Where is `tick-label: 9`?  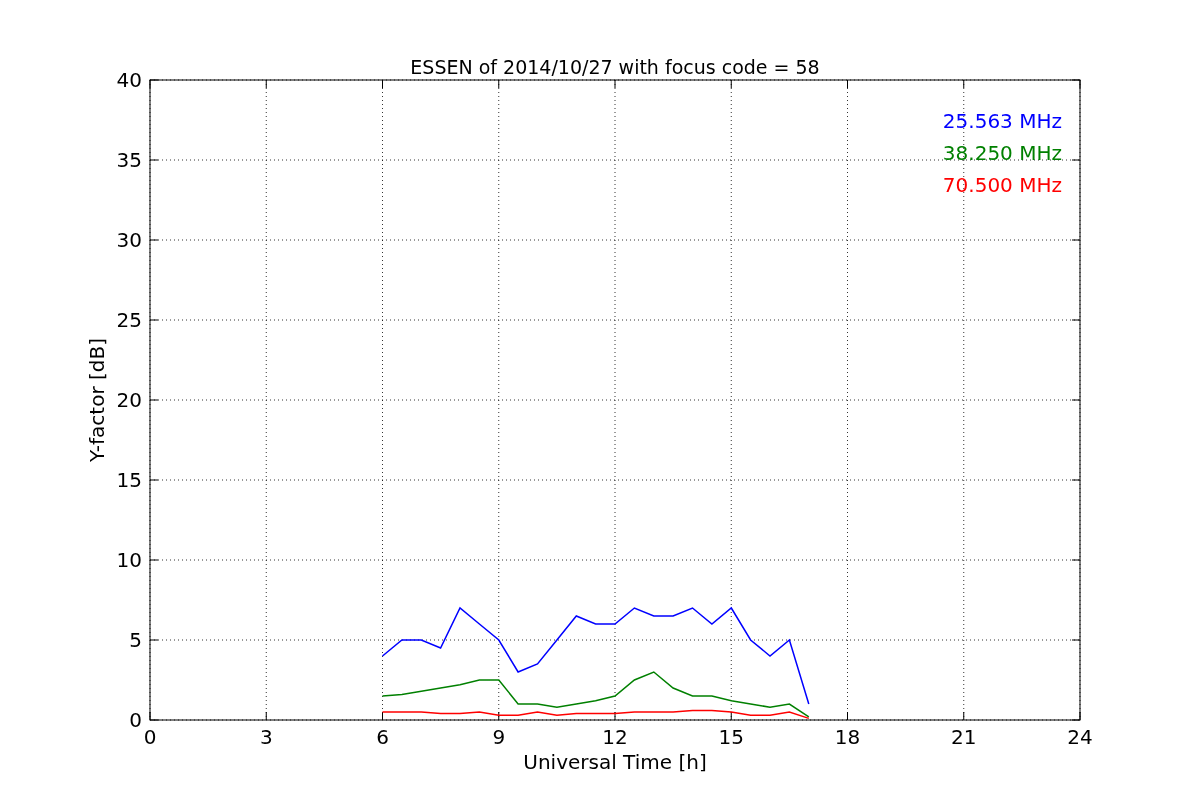
tick-label: 9 is located at coordinates (499, 737).